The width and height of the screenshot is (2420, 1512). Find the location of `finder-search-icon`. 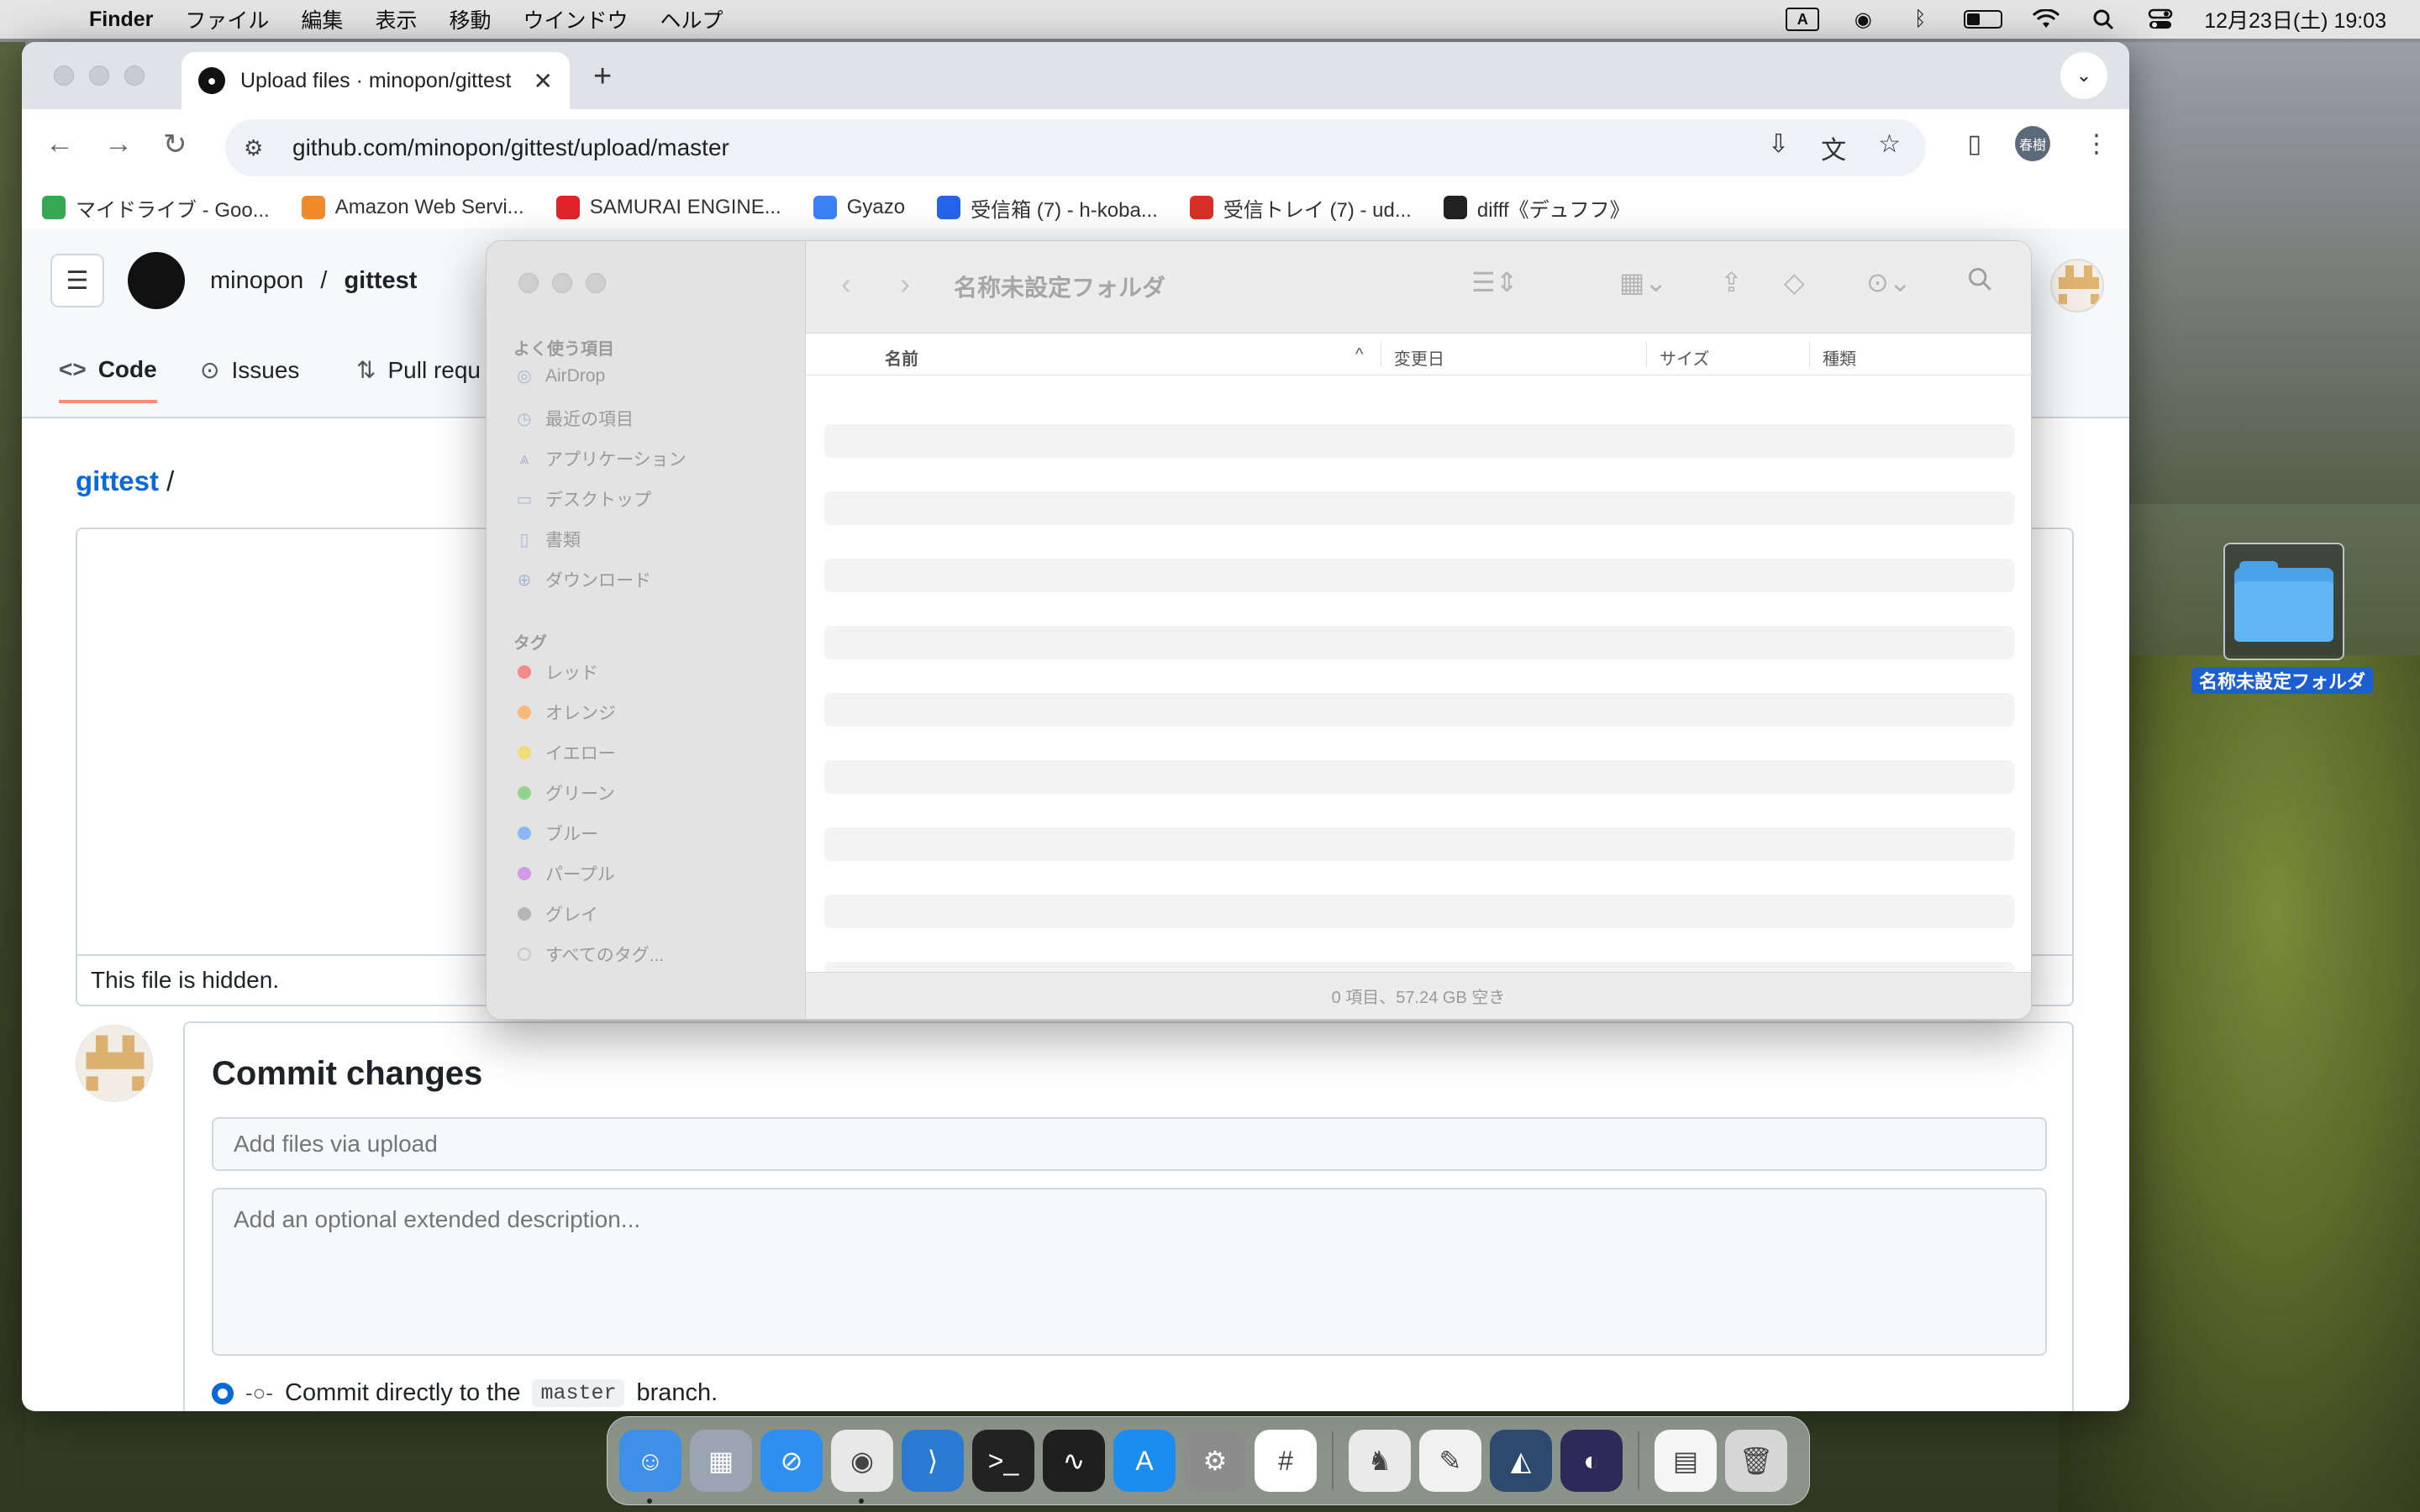

finder-search-icon is located at coordinates (1980, 282).